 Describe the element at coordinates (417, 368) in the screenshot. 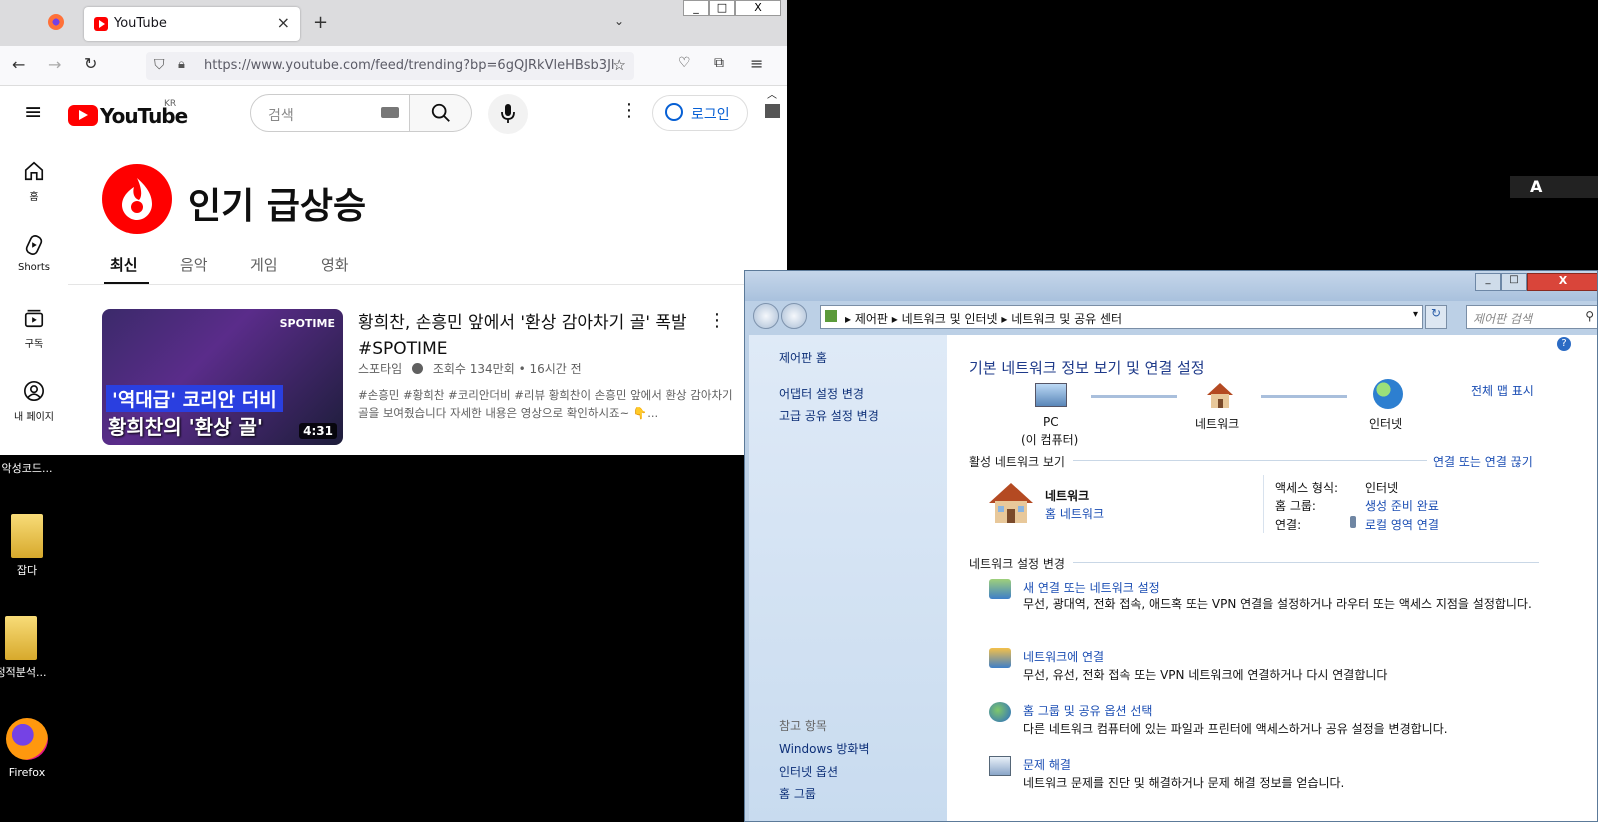

I see `verified-icon` at that location.